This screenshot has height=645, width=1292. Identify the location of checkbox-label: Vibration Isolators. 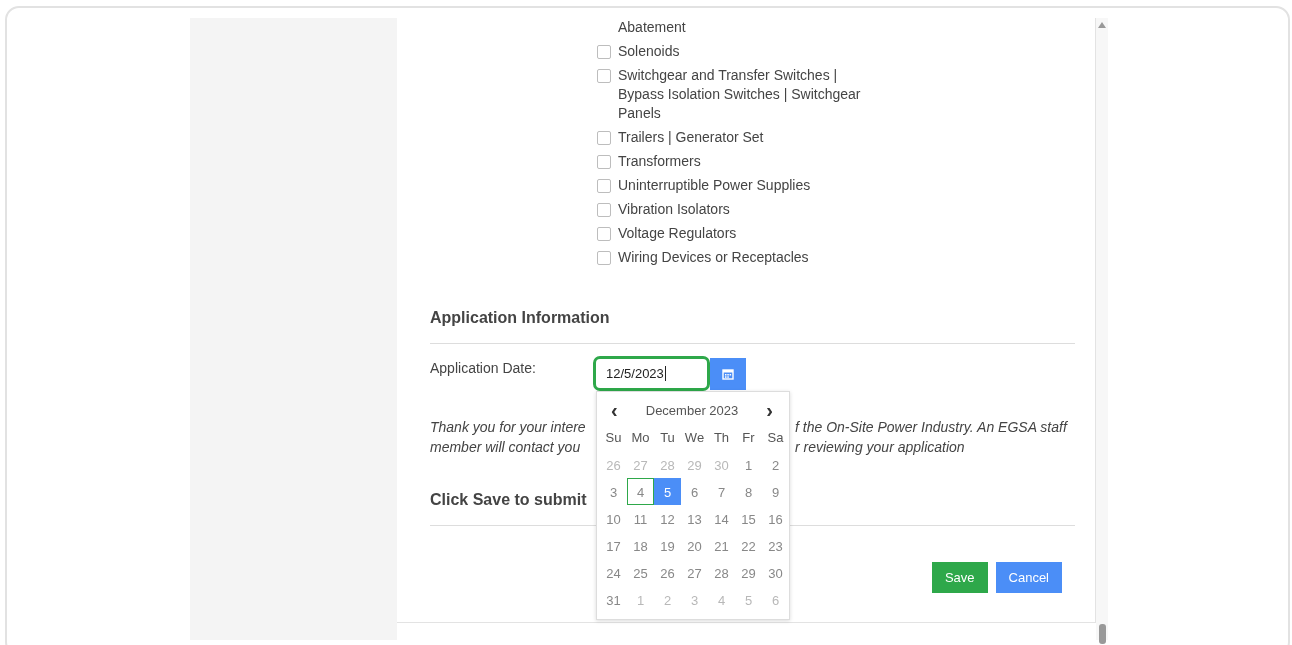
(674, 209).